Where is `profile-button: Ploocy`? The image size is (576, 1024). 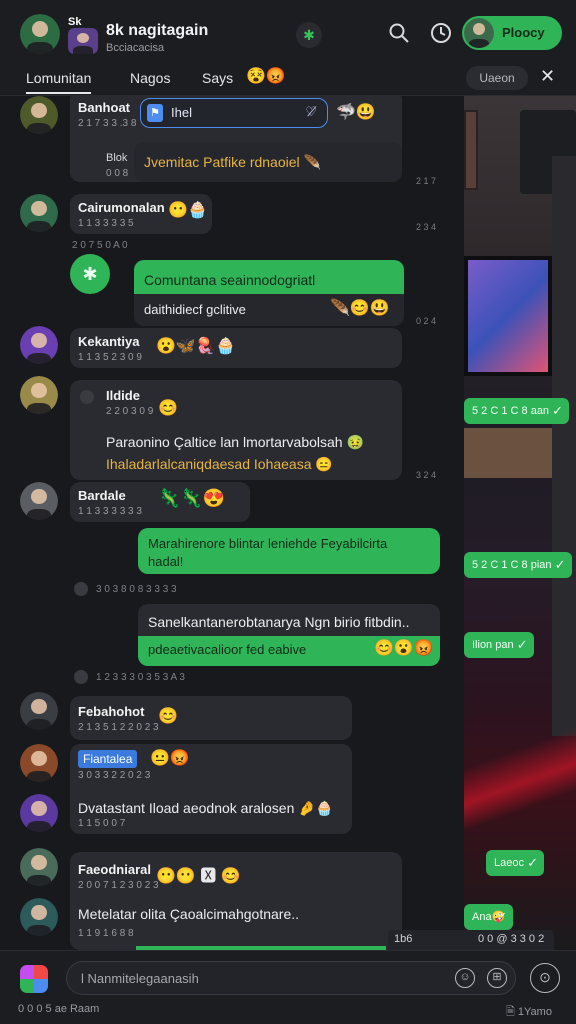
profile-button: Ploocy is located at coordinates (512, 33).